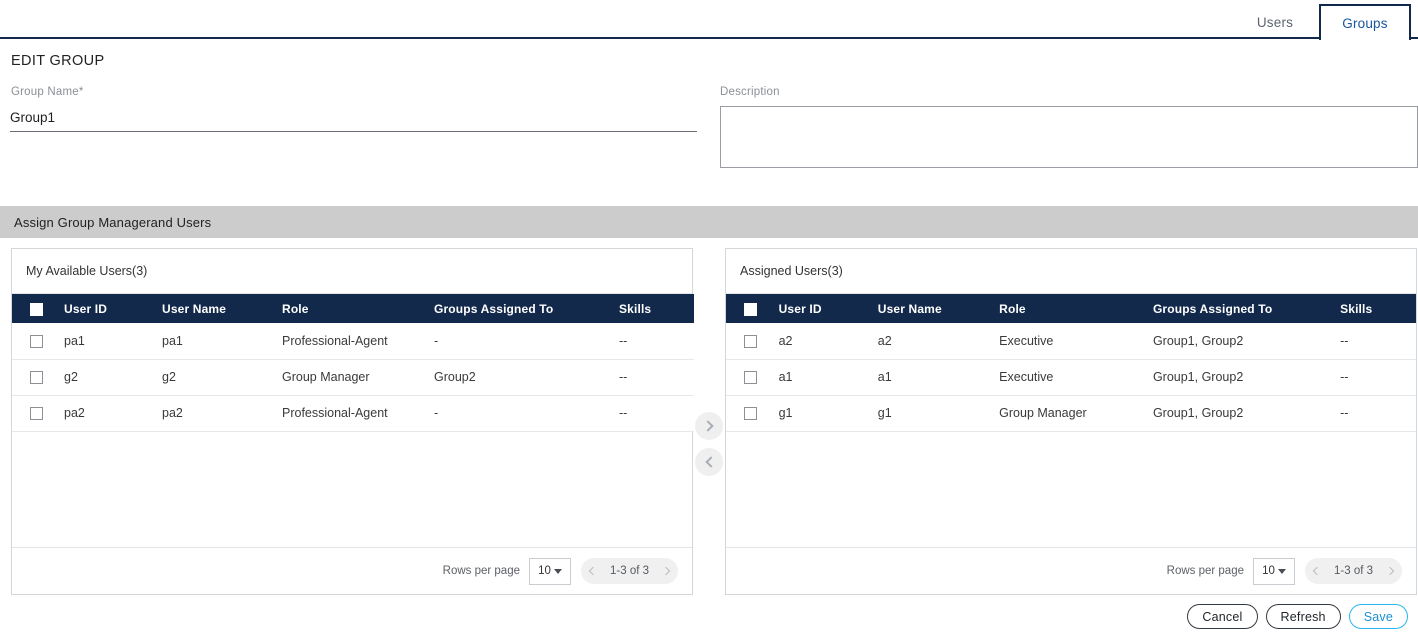 This screenshot has height=639, width=1418. I want to click on refresh-button: Refresh, so click(1303, 616).